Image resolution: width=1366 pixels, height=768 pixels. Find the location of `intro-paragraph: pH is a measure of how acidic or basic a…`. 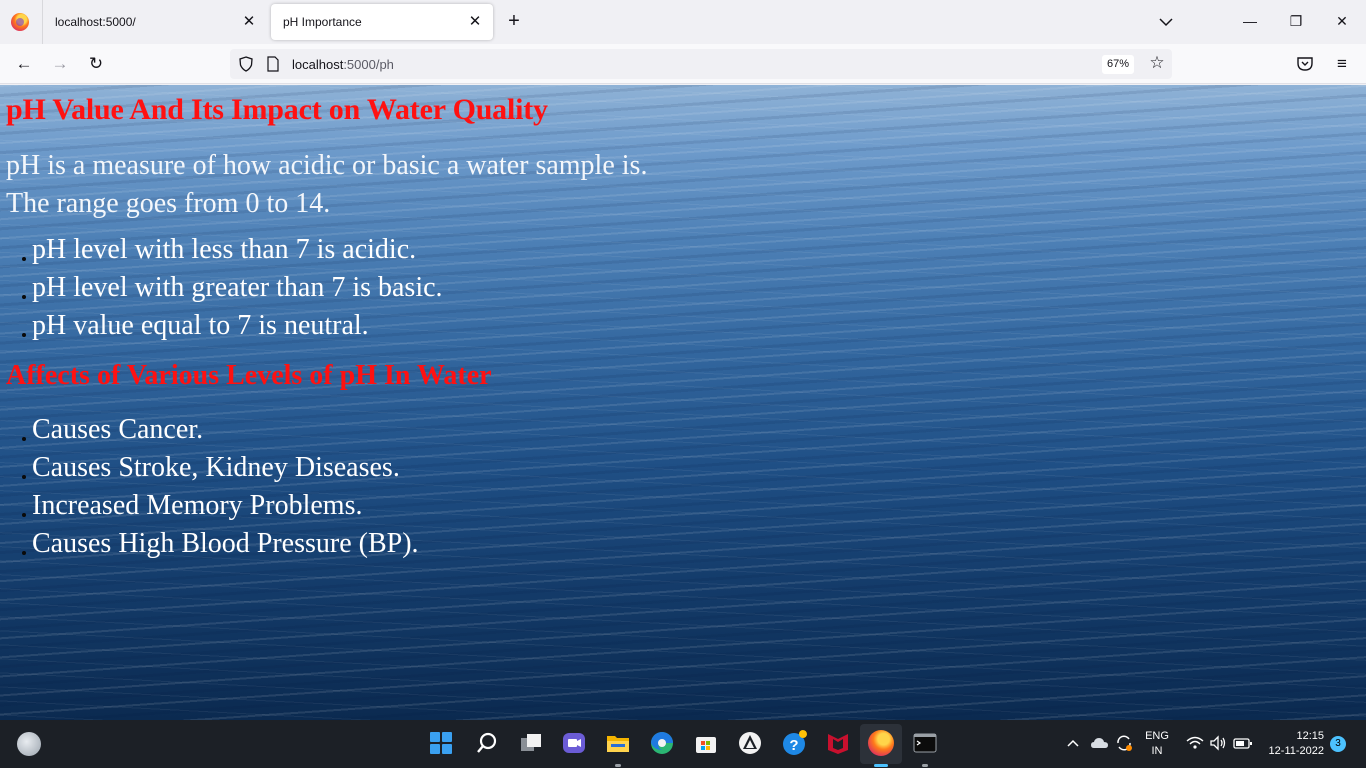

intro-paragraph: pH is a measure of how acidic or basic a… is located at coordinates (326, 185).